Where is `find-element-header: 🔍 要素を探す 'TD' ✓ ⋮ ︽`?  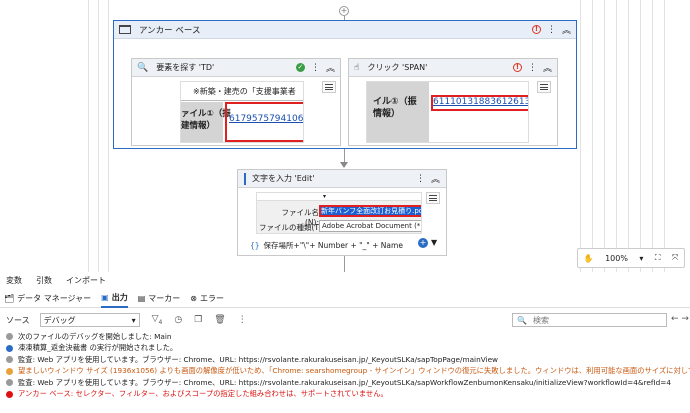 find-element-header: 🔍 要素を探す 'TD' ✓ ⋮ ︽ is located at coordinates (236, 68).